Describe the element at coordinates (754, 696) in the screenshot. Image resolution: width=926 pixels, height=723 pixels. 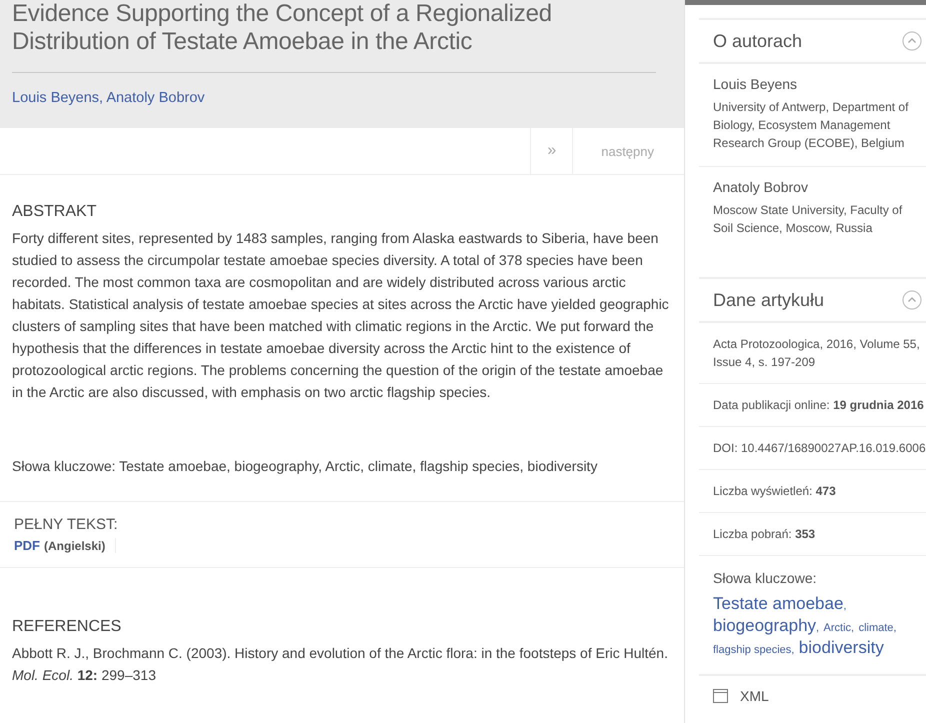
I see `xml-link: XML` at that location.